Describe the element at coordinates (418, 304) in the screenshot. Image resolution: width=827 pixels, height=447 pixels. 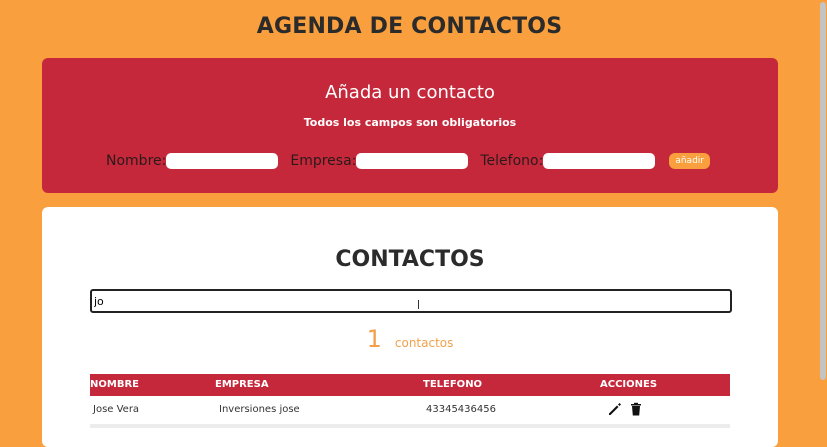
I see `text-cursor-icon` at that location.